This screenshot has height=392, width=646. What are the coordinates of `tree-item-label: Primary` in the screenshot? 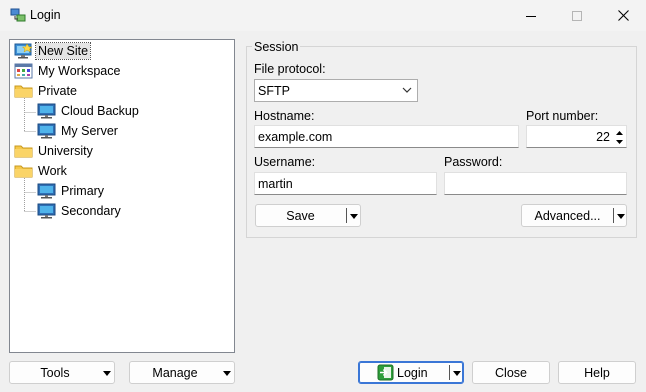 It's located at (83, 191).